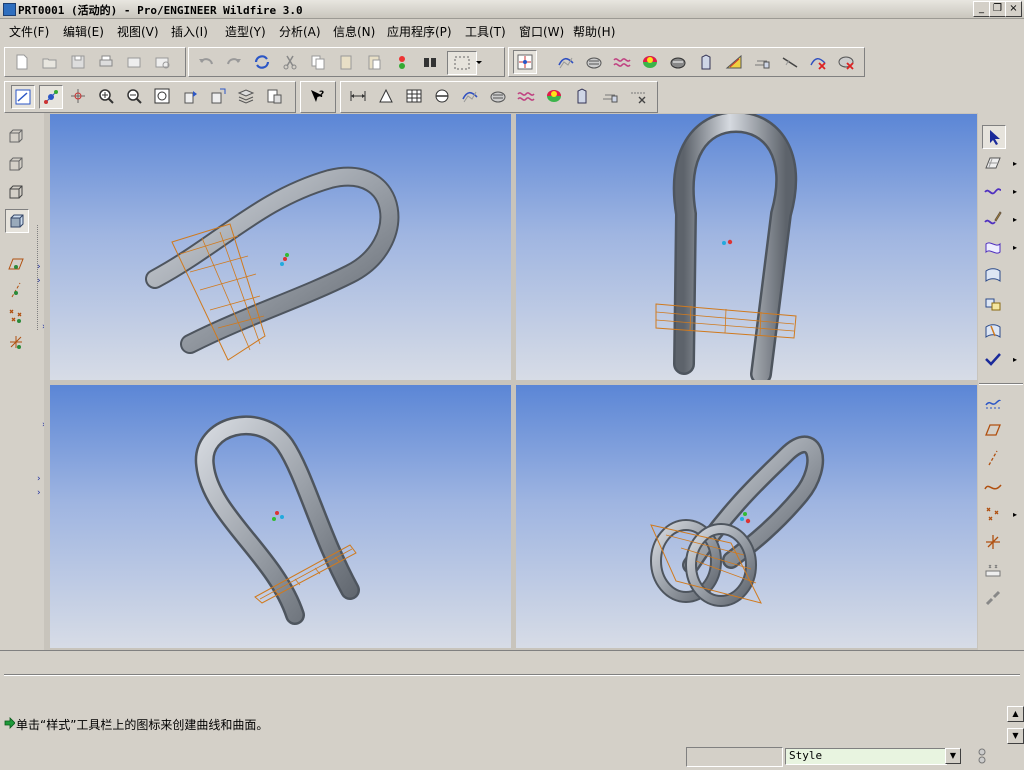  Describe the element at coordinates (419, 31) in the screenshot. I see `menu-applications: 应用程序(P)` at that location.